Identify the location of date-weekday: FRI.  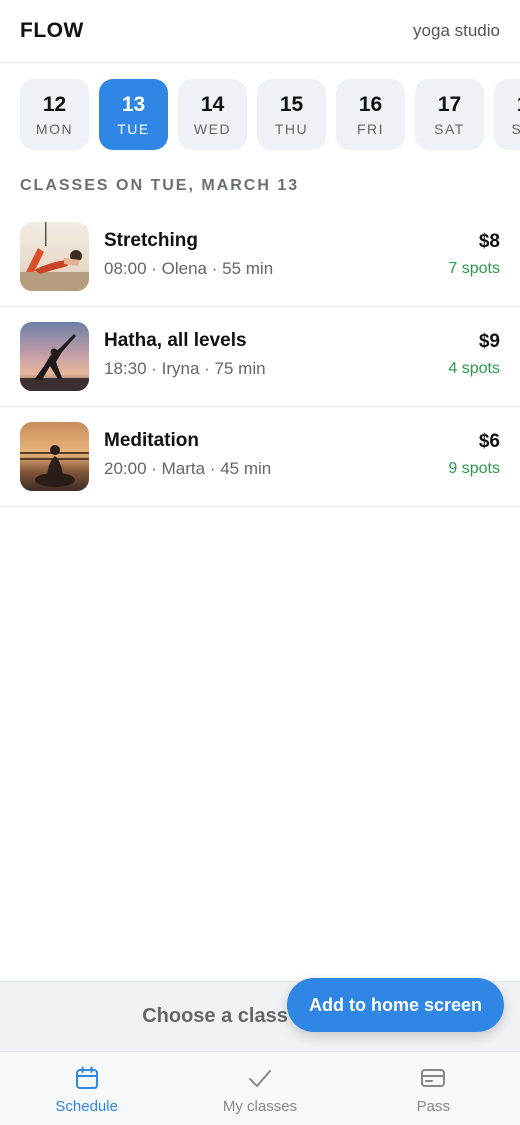
(370, 128).